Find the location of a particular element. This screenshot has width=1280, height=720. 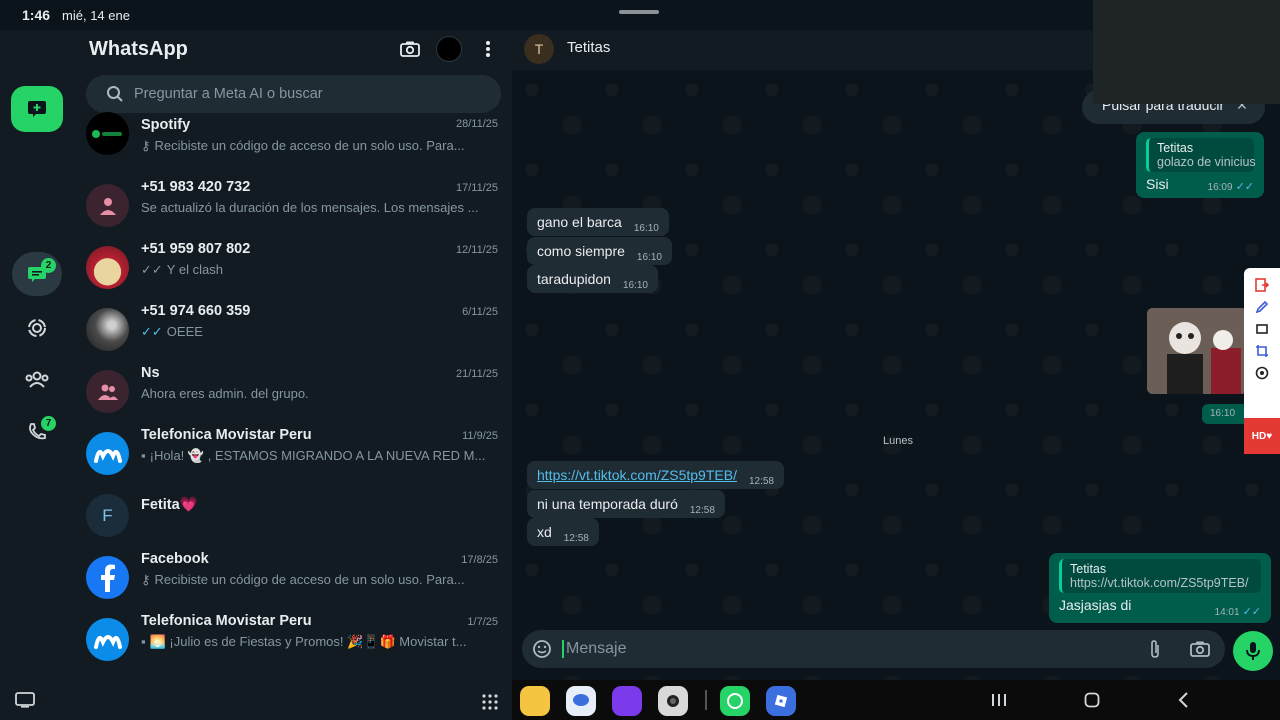

chat-preview: Ahora eres admin. del grupo. is located at coordinates (313, 393).